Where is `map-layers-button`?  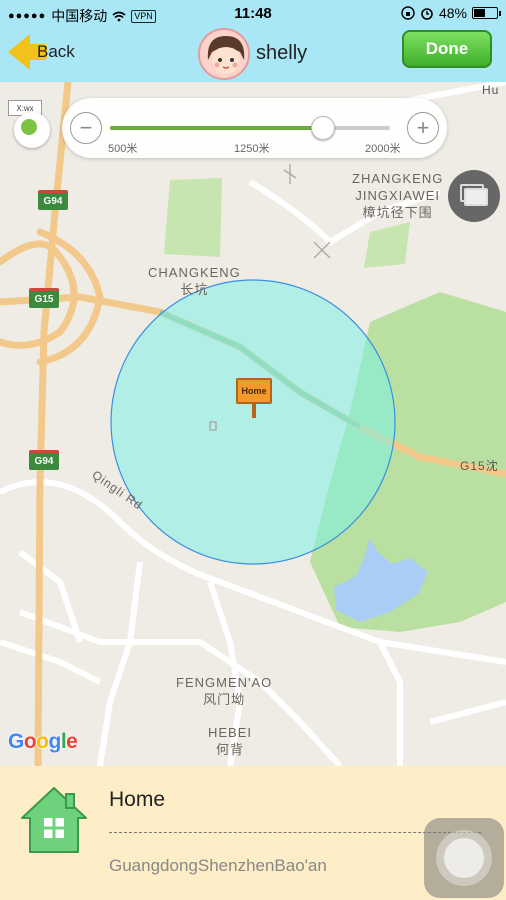 map-layers-button is located at coordinates (474, 196).